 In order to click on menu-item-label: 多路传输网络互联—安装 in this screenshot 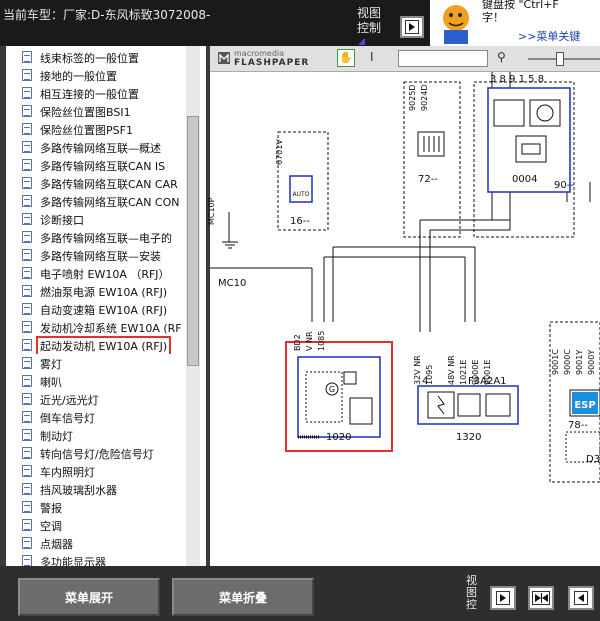, I will do `click(100, 256)`.